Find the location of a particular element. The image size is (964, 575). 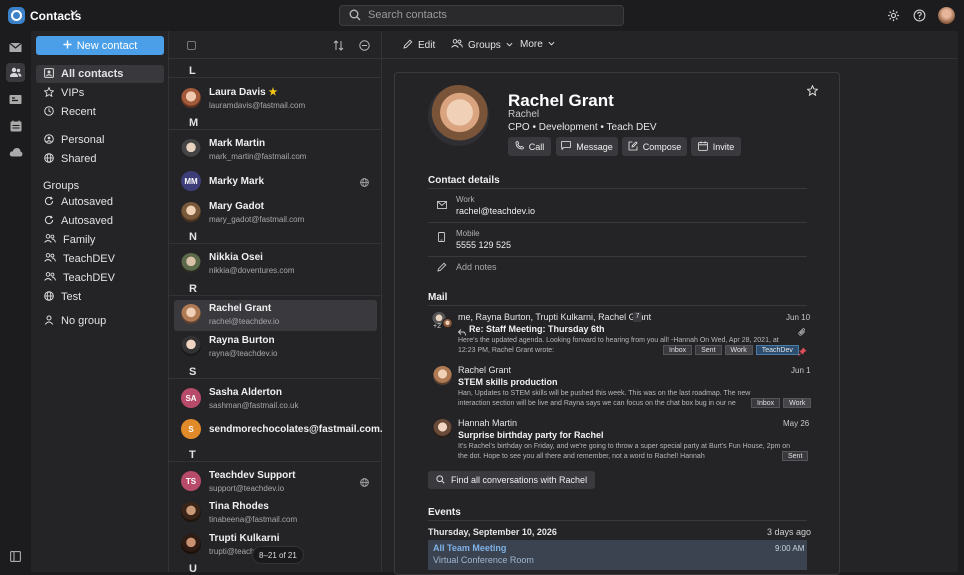

work-email-value: rachel@teachdev.io is located at coordinates (495, 211).